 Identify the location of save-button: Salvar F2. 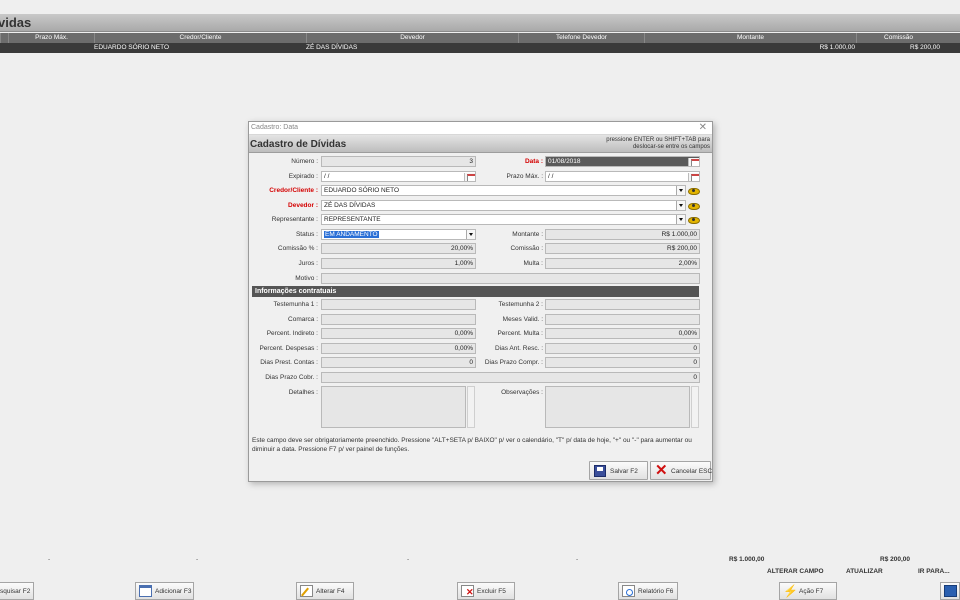
(618, 470).